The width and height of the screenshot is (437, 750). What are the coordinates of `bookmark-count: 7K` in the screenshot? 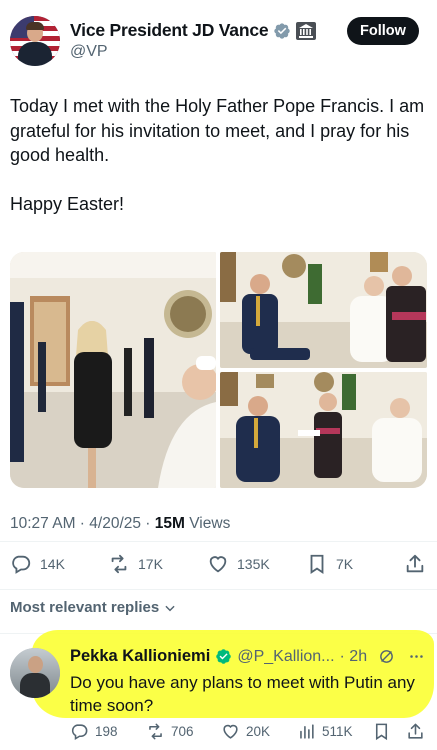 It's located at (345, 564).